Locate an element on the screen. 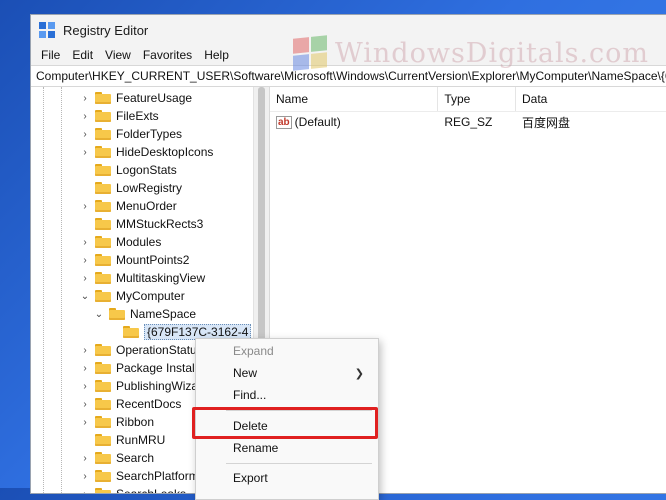 The width and height of the screenshot is (666, 500). tree-item: ⌄ MyComputer is located at coordinates (132, 296).